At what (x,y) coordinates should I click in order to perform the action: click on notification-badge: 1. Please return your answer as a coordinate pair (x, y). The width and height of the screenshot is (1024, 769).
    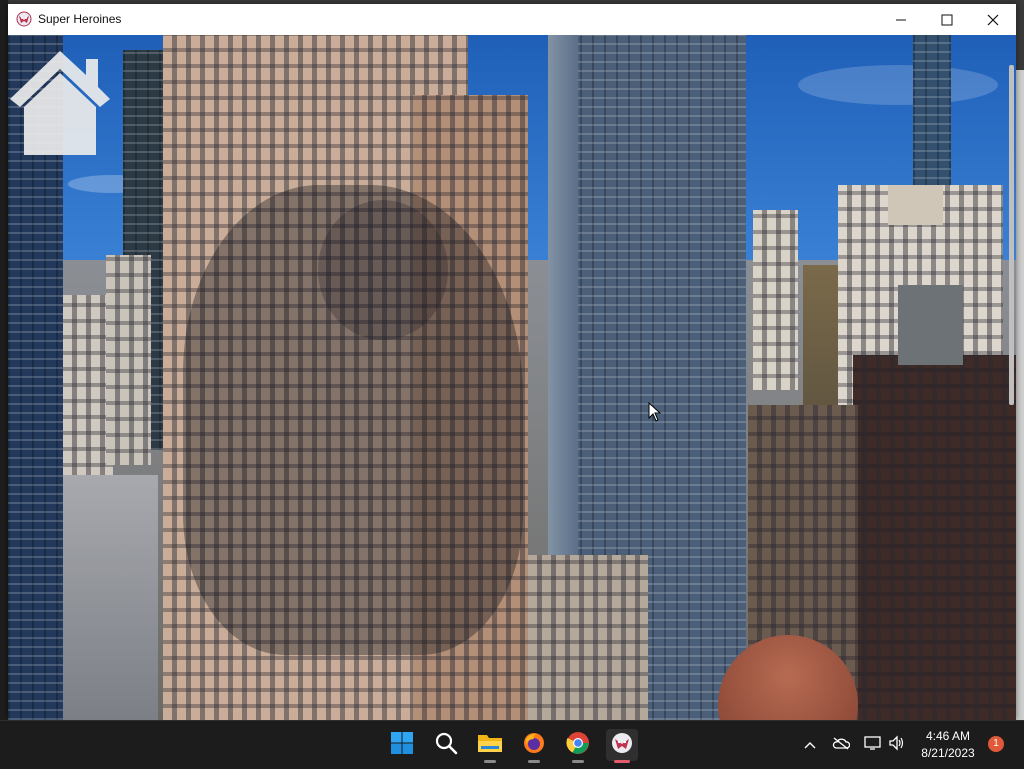
    Looking at the image, I should click on (996, 744).